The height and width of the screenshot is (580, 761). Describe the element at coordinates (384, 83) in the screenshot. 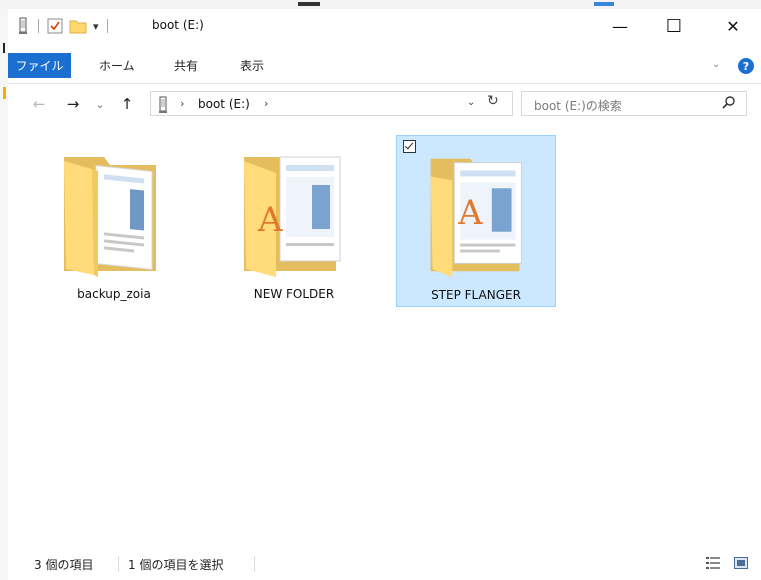

I see `ribbon-divider` at that location.